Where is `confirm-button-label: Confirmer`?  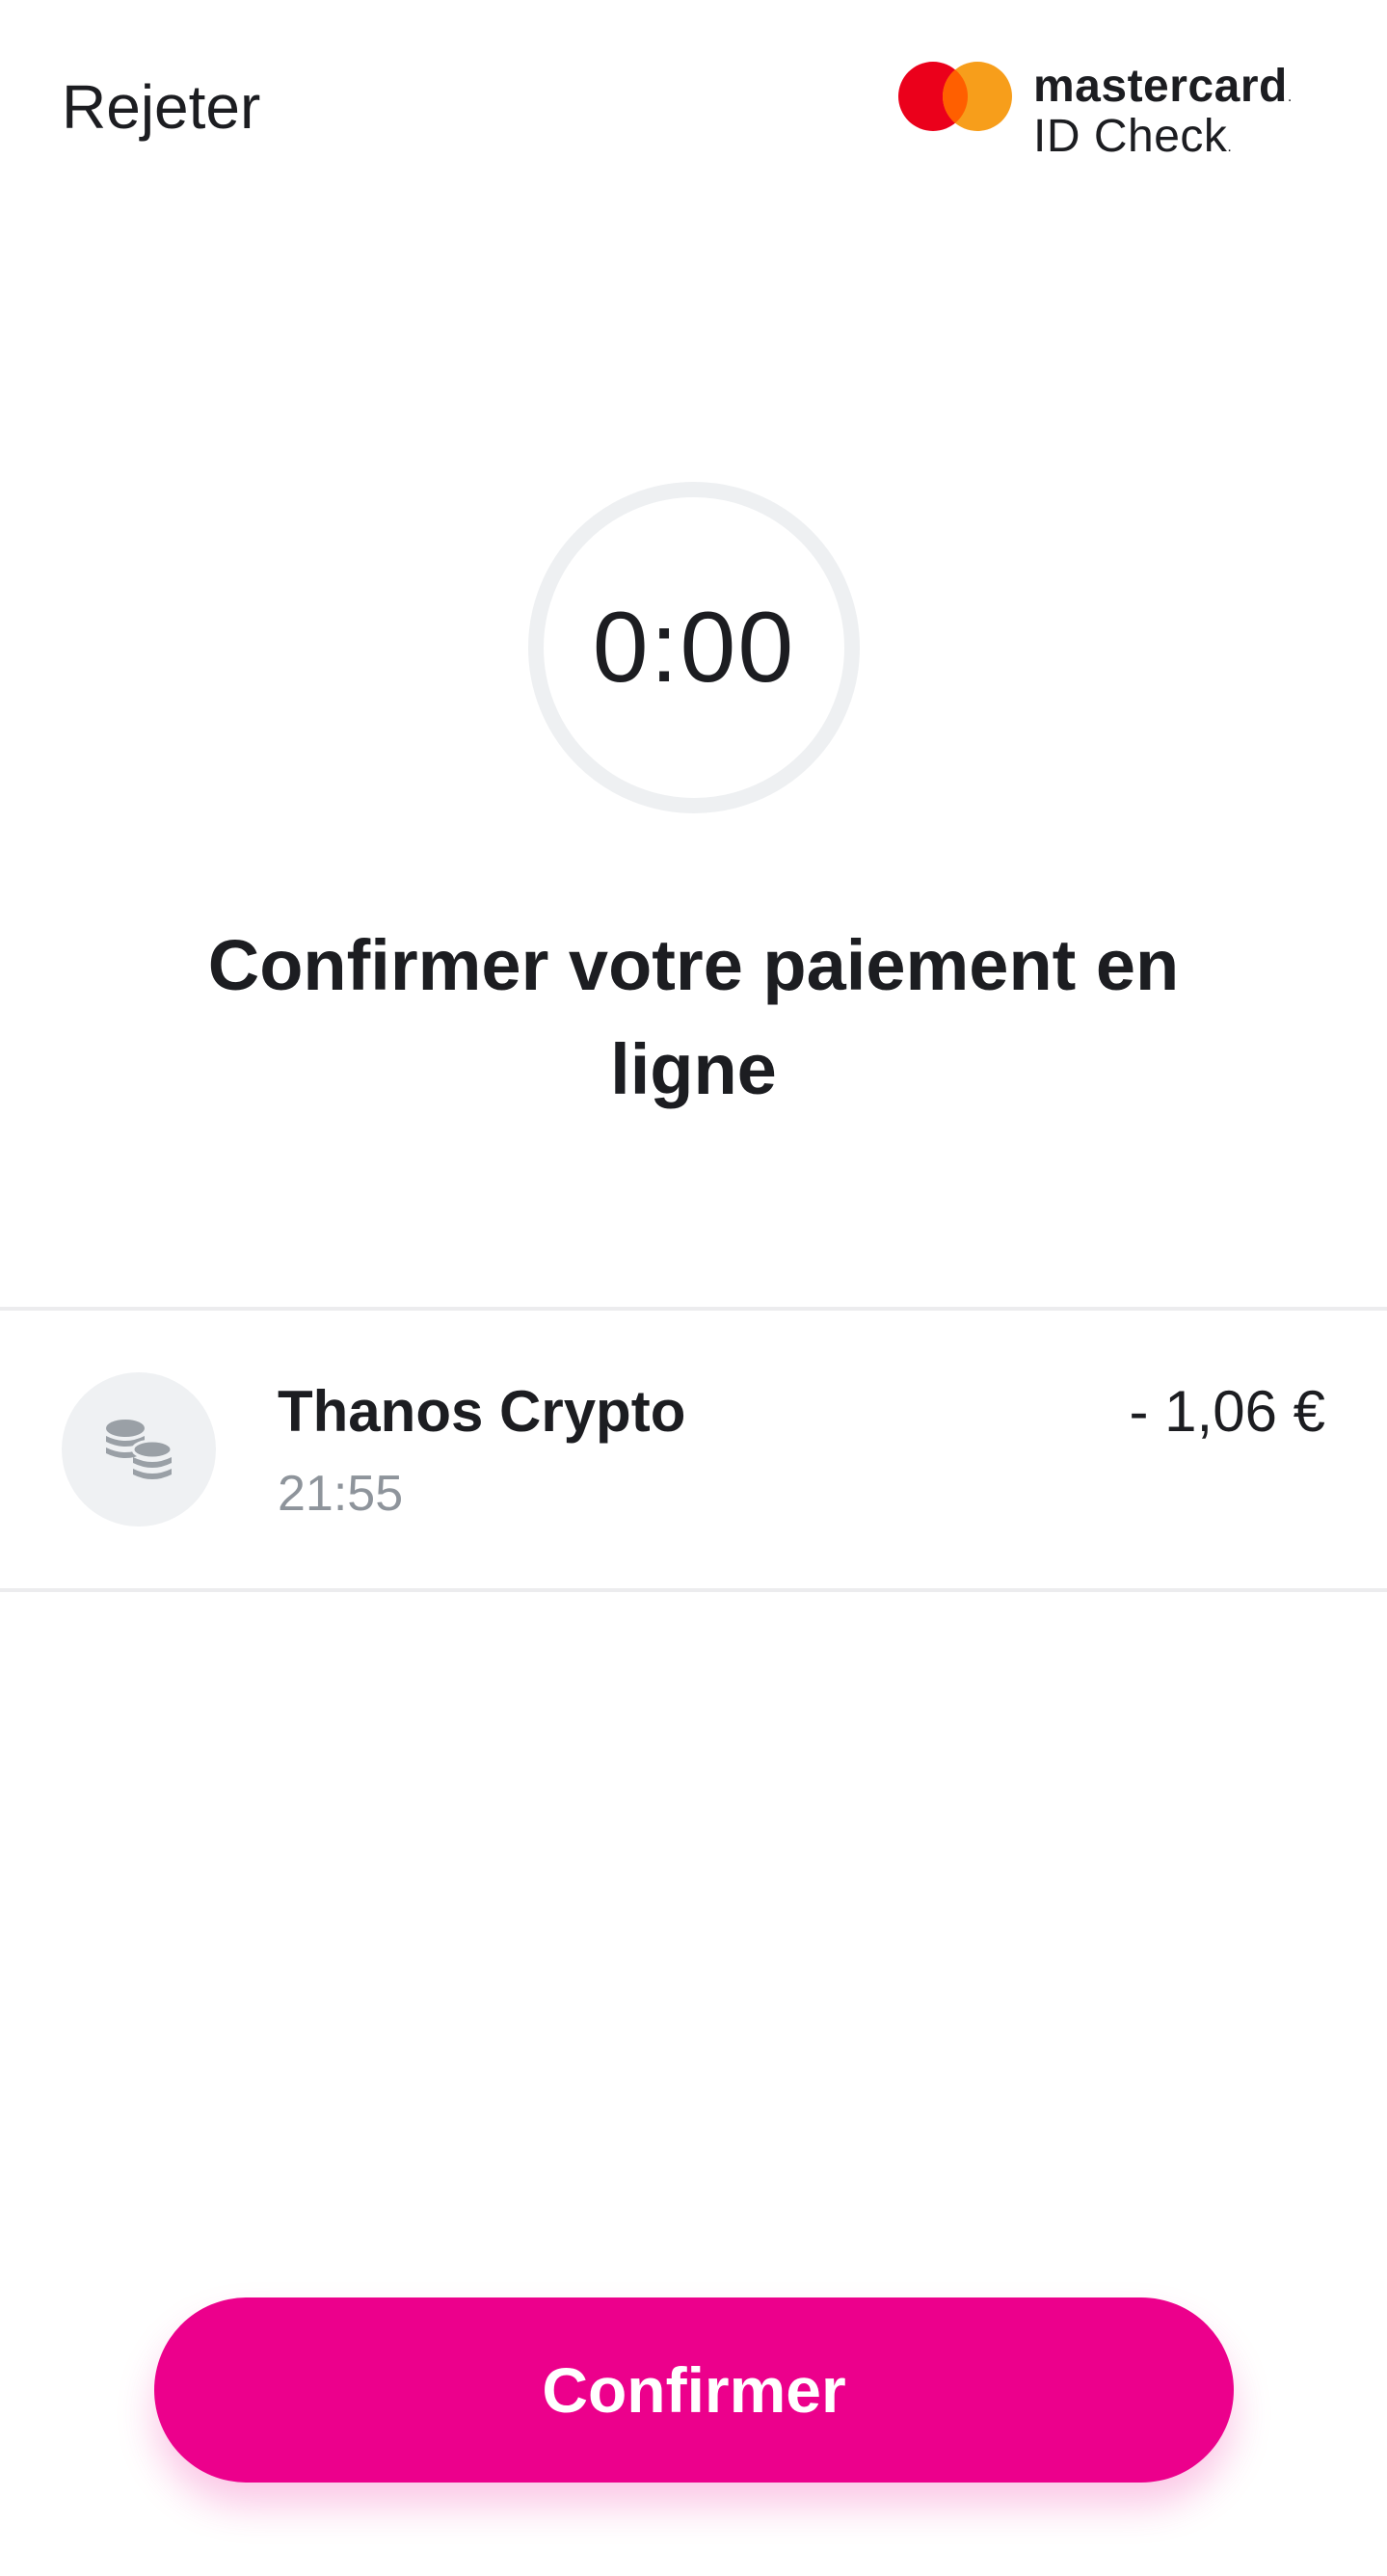
confirm-button-label: Confirmer is located at coordinates (694, 2390).